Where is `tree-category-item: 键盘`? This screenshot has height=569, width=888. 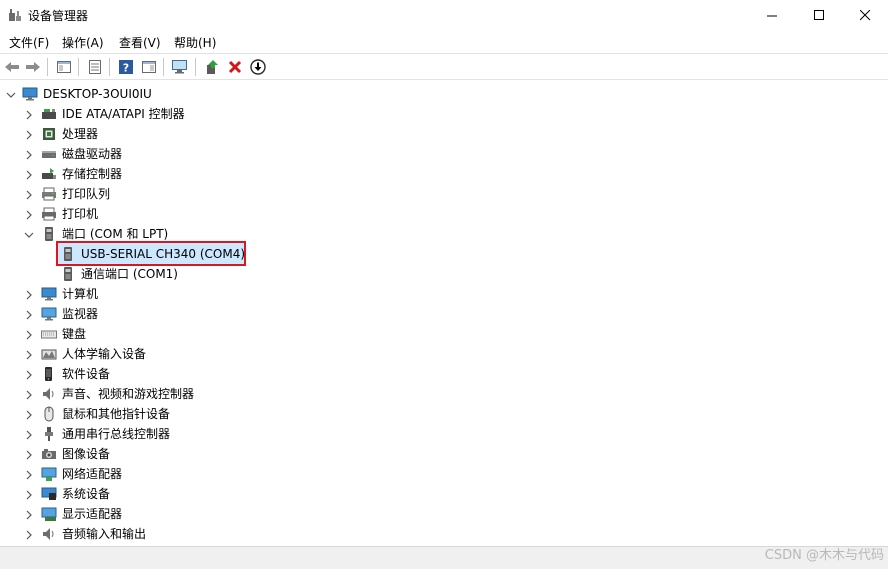
tree-category-item: 键盘 is located at coordinates (74, 334).